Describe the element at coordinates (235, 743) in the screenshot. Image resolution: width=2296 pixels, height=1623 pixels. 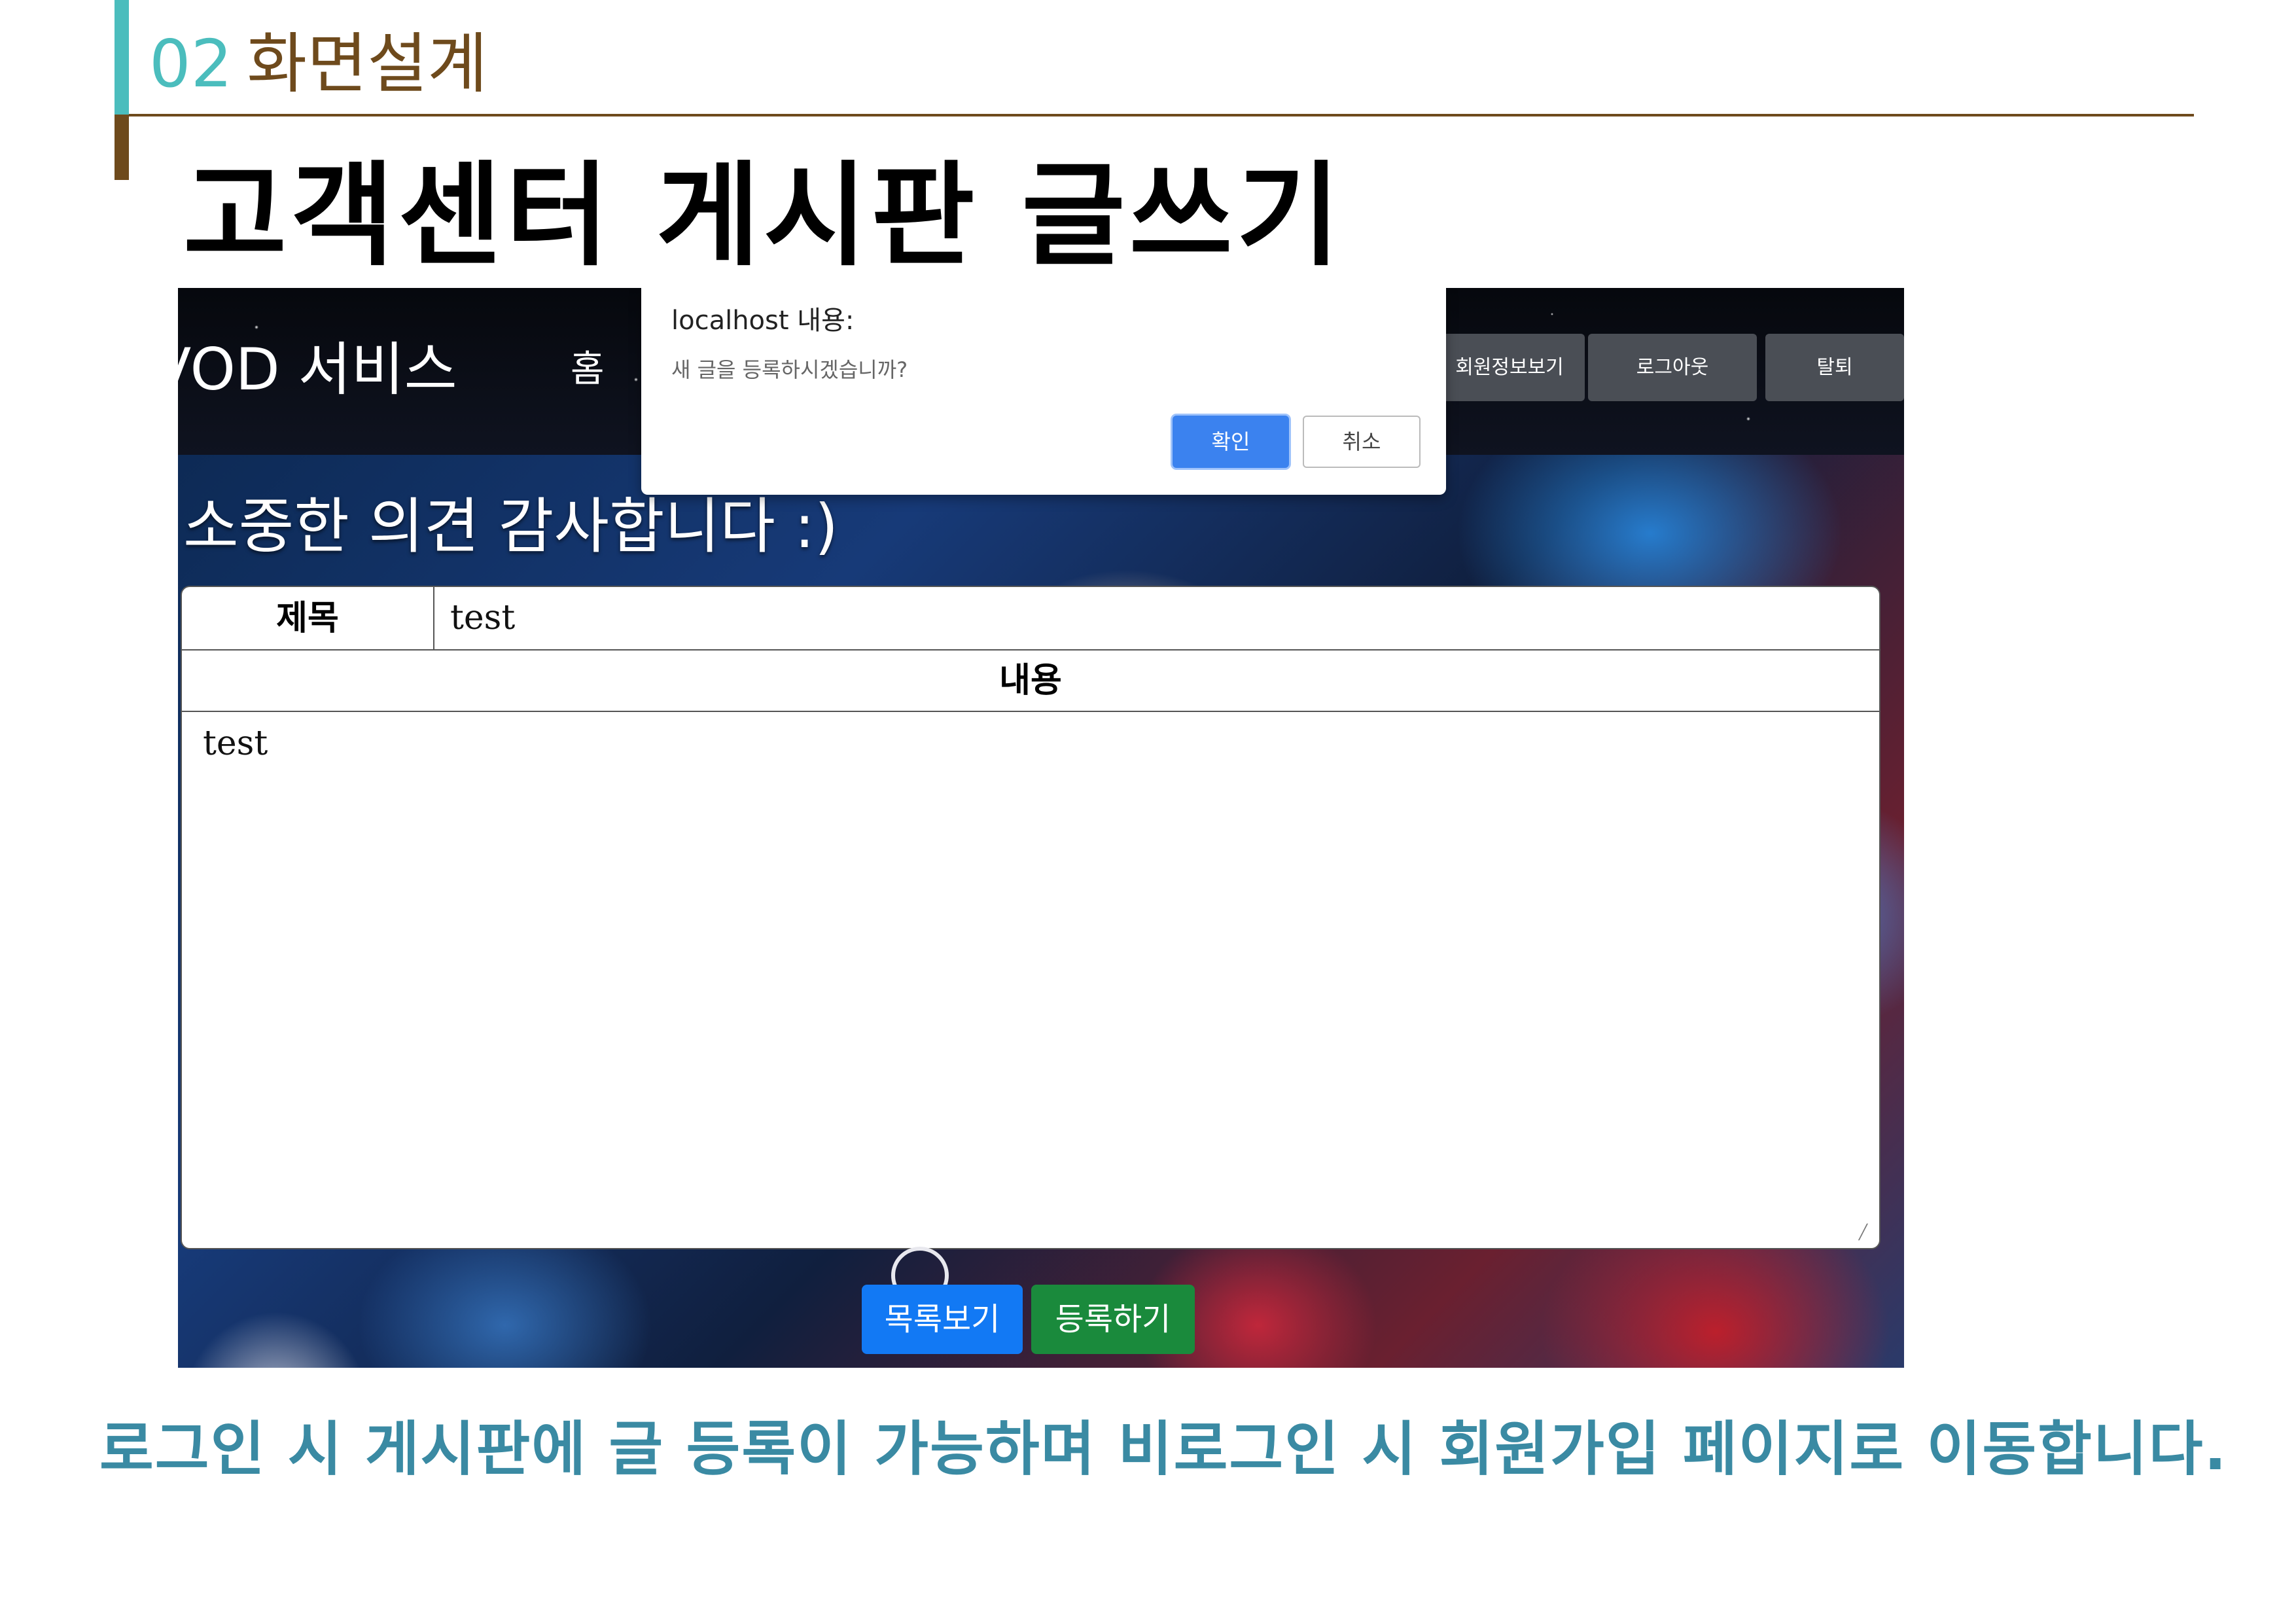
I see `content-text: test` at that location.